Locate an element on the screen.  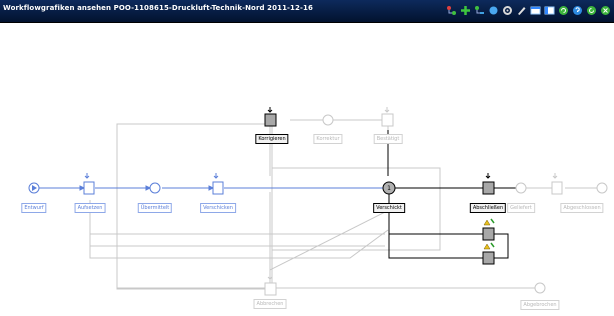
label-geliefert: Geliefert is located at coordinates (521, 208).